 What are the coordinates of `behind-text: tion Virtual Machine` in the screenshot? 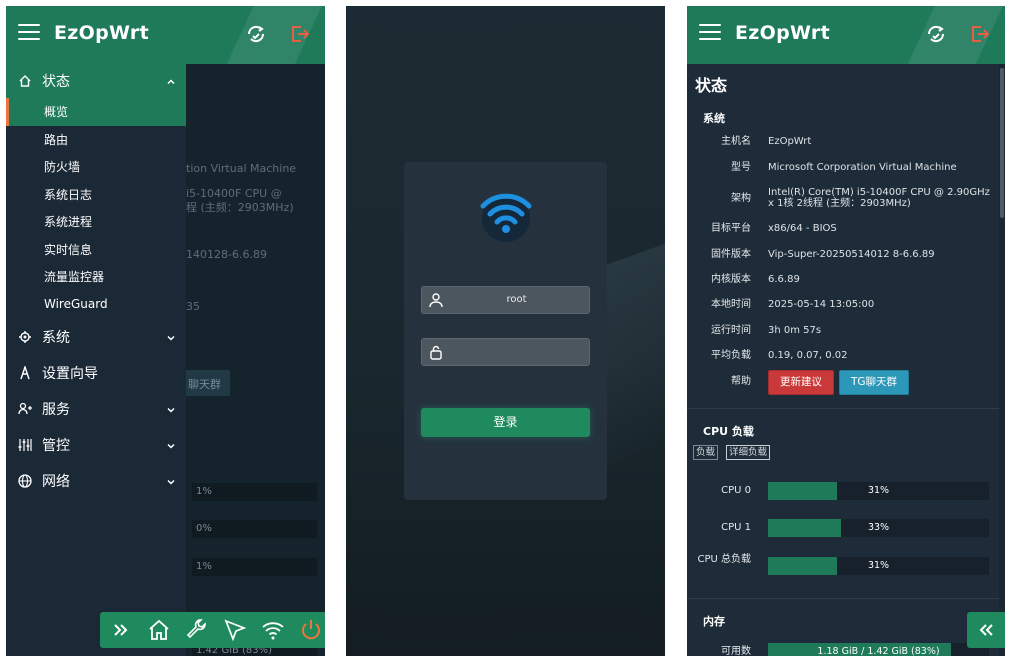 It's located at (241, 168).